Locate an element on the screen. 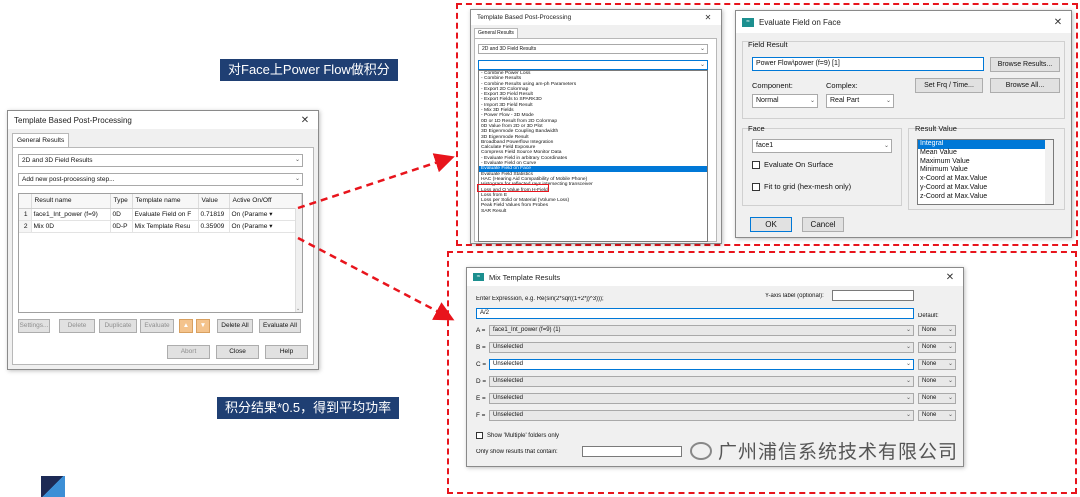  list-item: y-Coord at Max.Value is located at coordinates (985, 188).